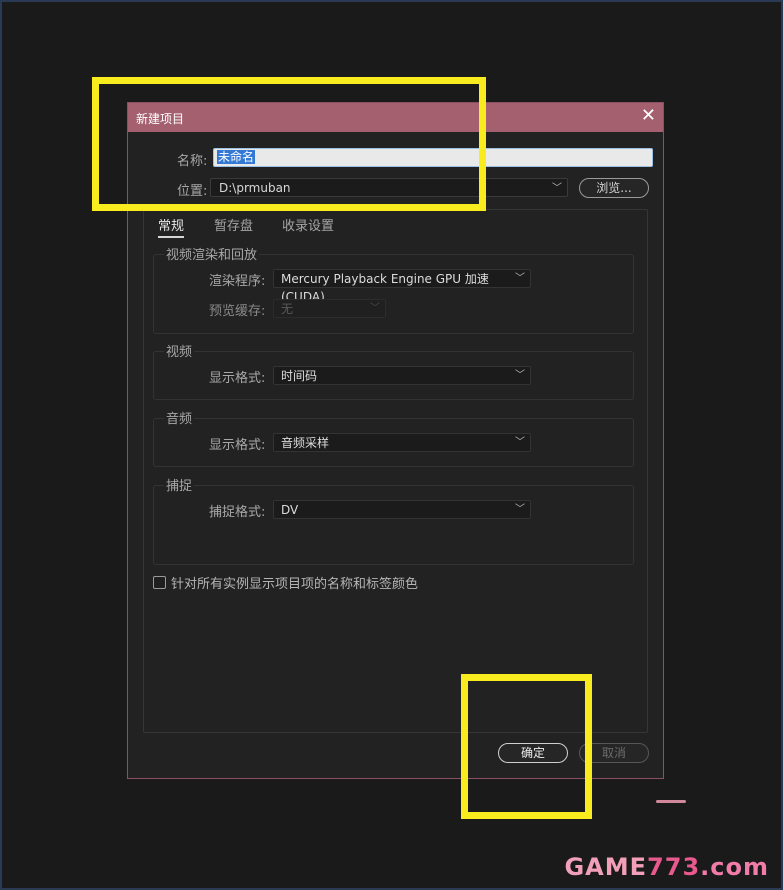 The width and height of the screenshot is (783, 890). I want to click on dialog-title: 新建项目, so click(160, 119).